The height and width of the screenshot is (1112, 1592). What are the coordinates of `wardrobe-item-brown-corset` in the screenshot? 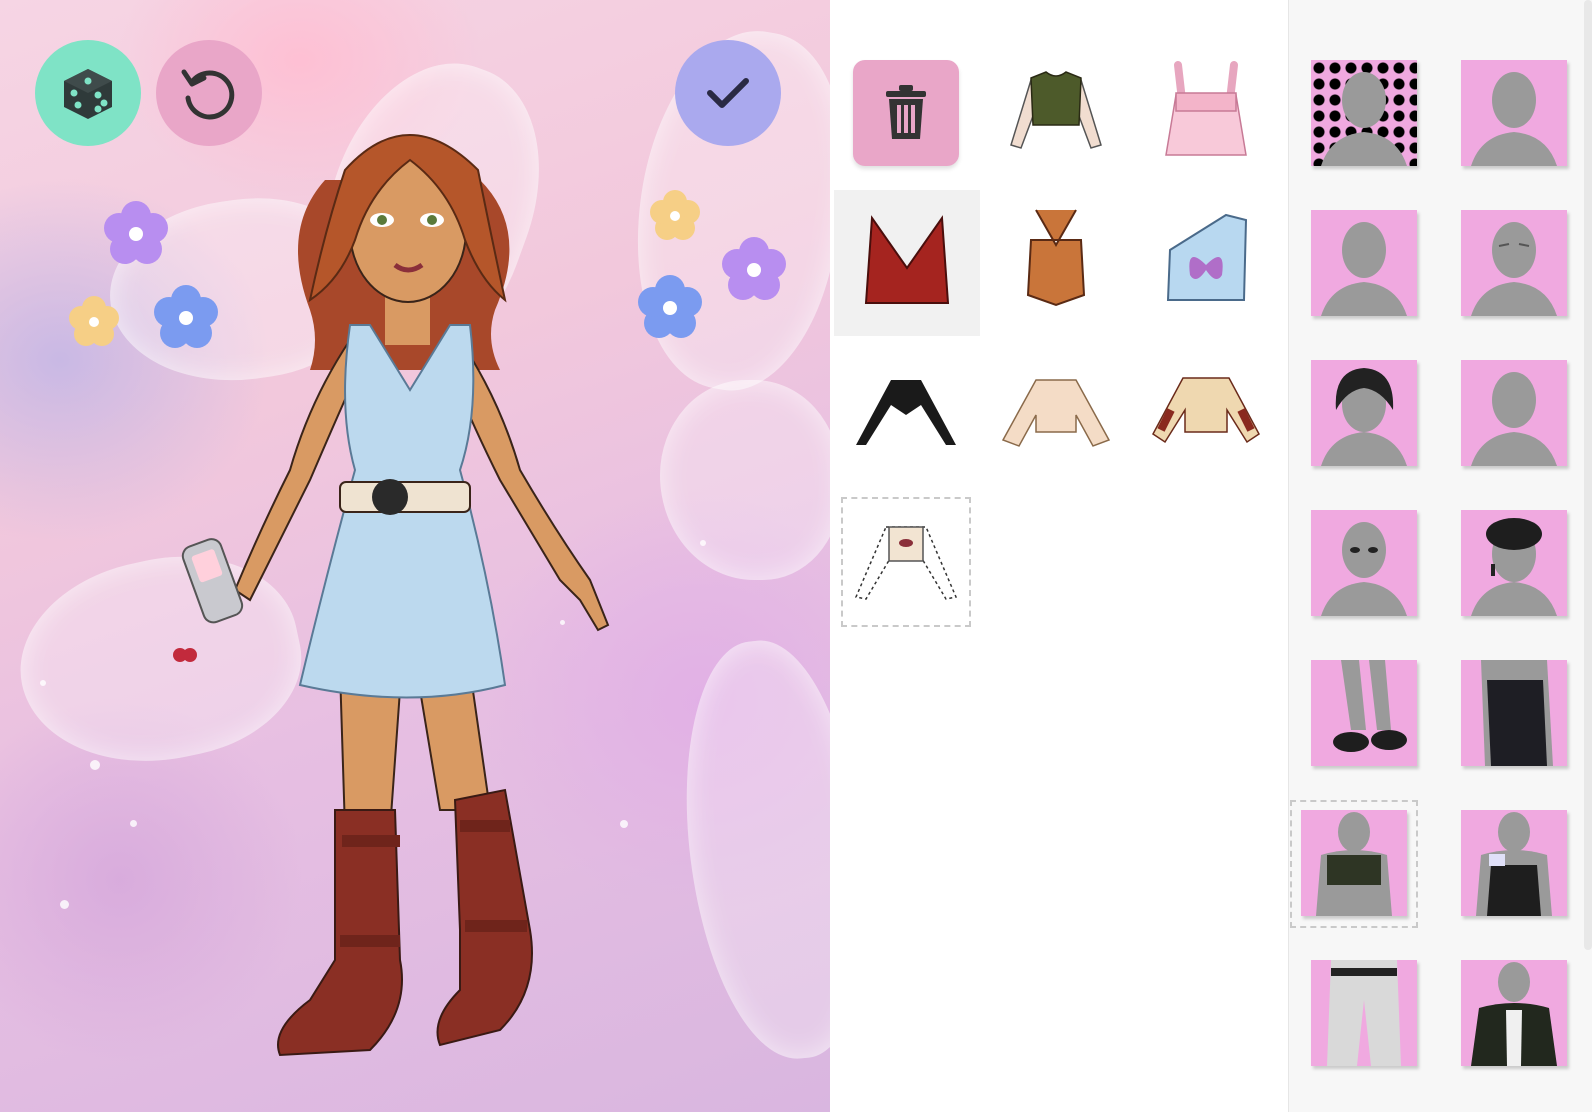 It's located at (1056, 260).